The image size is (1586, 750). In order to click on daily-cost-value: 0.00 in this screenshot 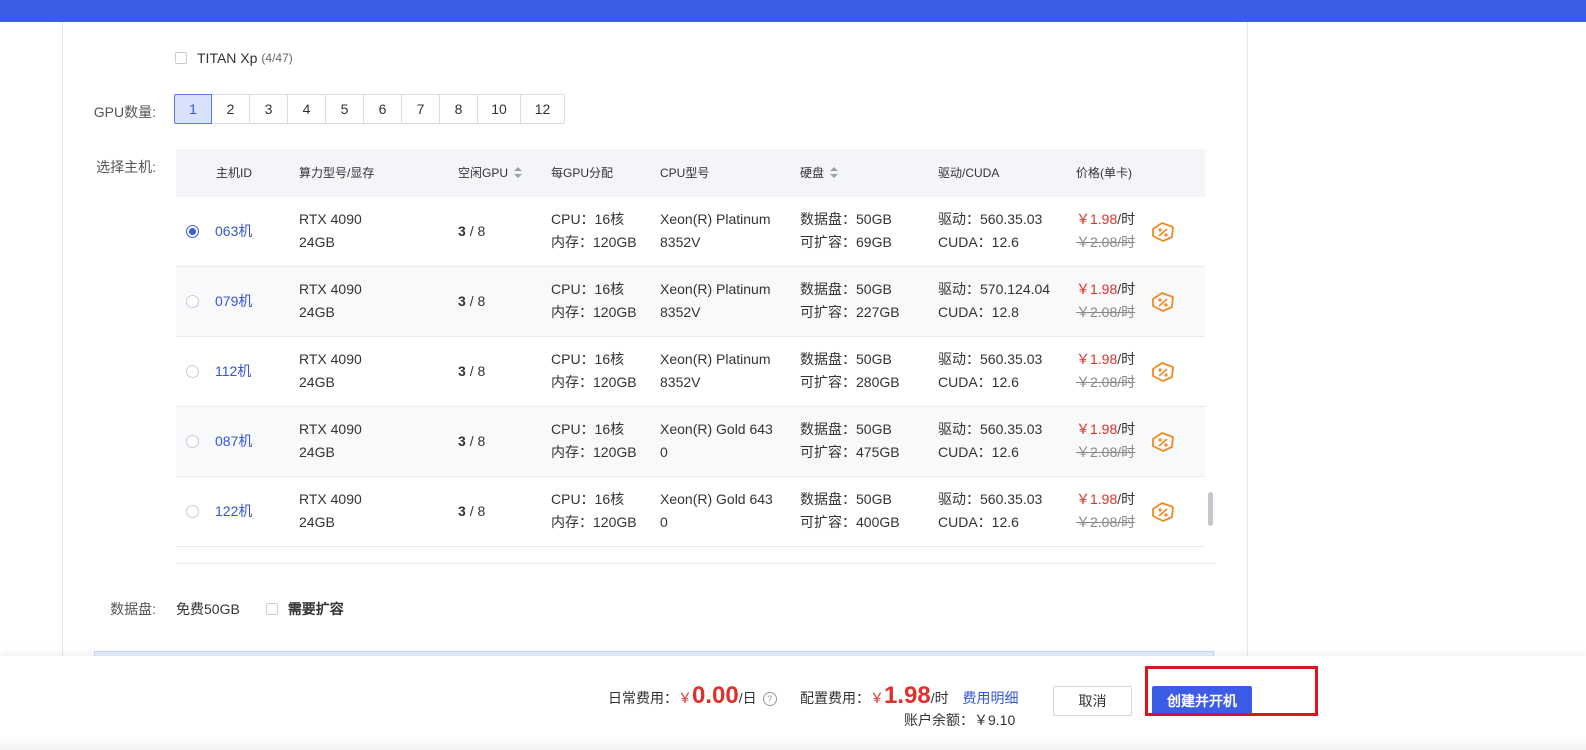, I will do `click(715, 695)`.